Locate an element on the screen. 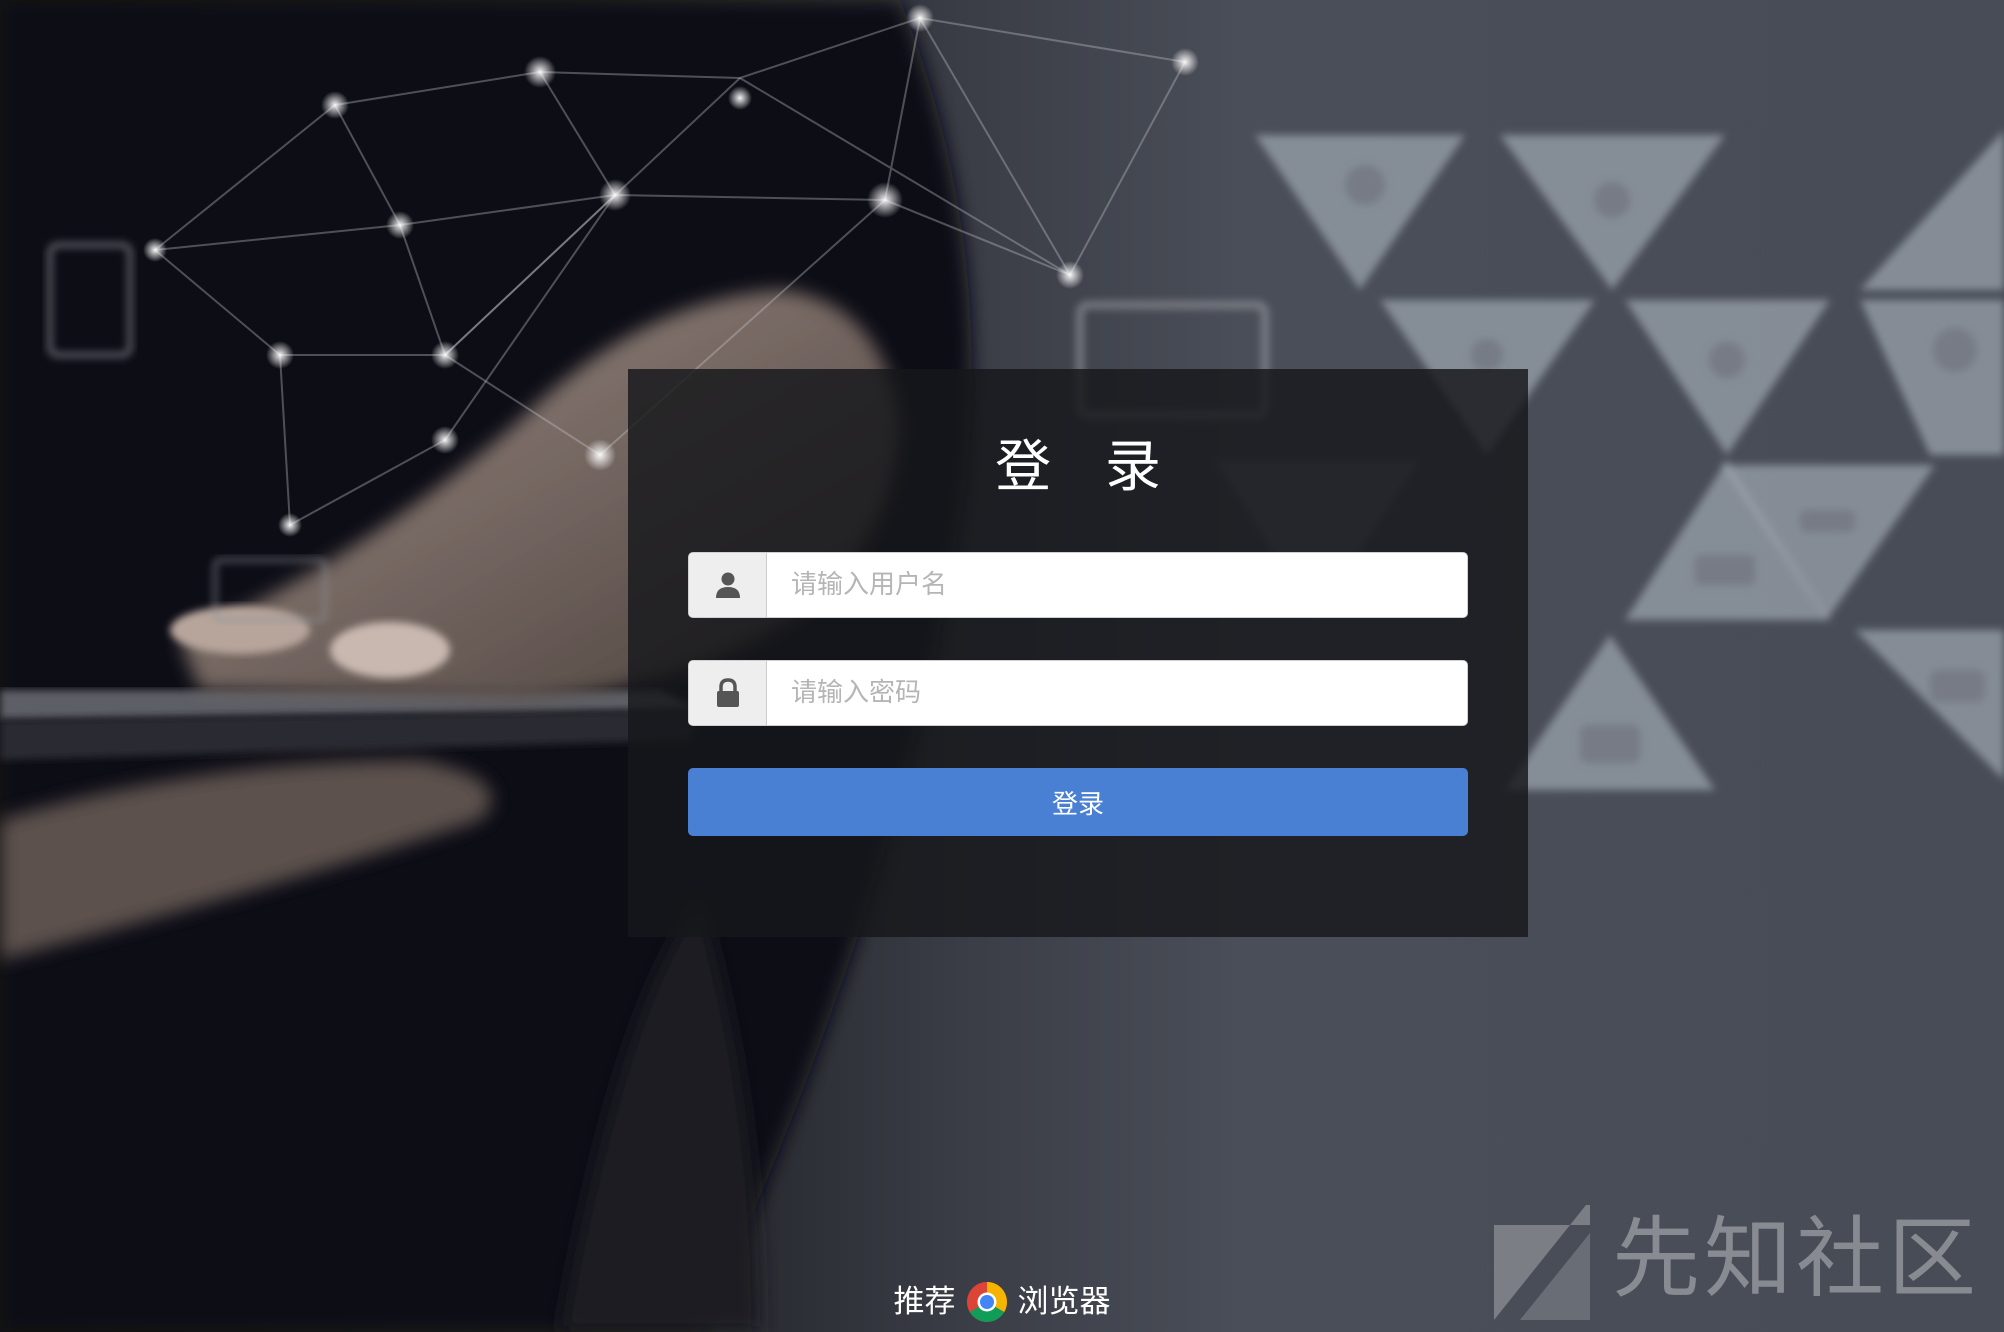 This screenshot has height=1332, width=2004. watermark-text: 先知社区 is located at coordinates (1796, 1258).